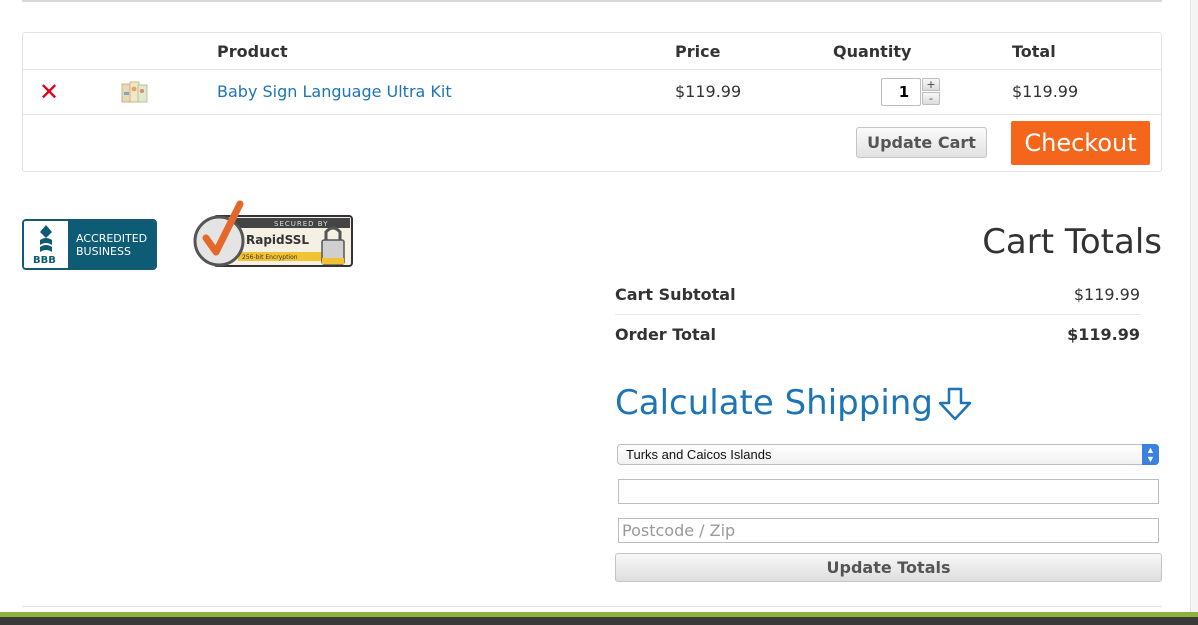  What do you see at coordinates (708, 91) in the screenshot?
I see `item-price: $119.99` at bounding box center [708, 91].